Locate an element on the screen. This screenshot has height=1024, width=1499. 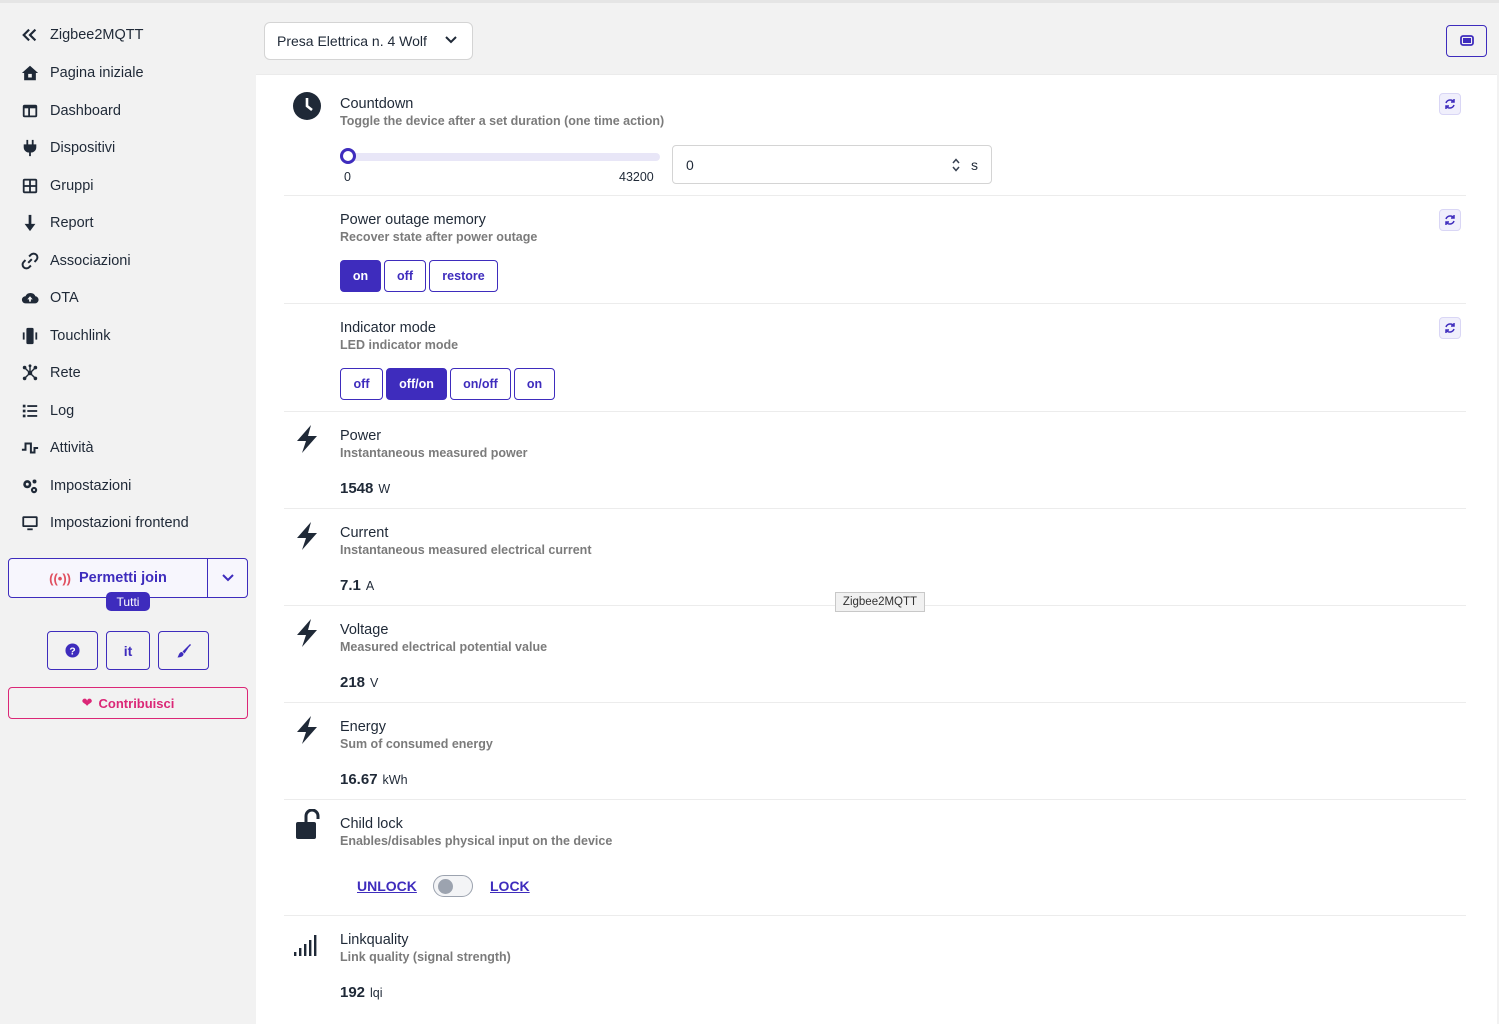
display-icon is located at coordinates (1466, 40).